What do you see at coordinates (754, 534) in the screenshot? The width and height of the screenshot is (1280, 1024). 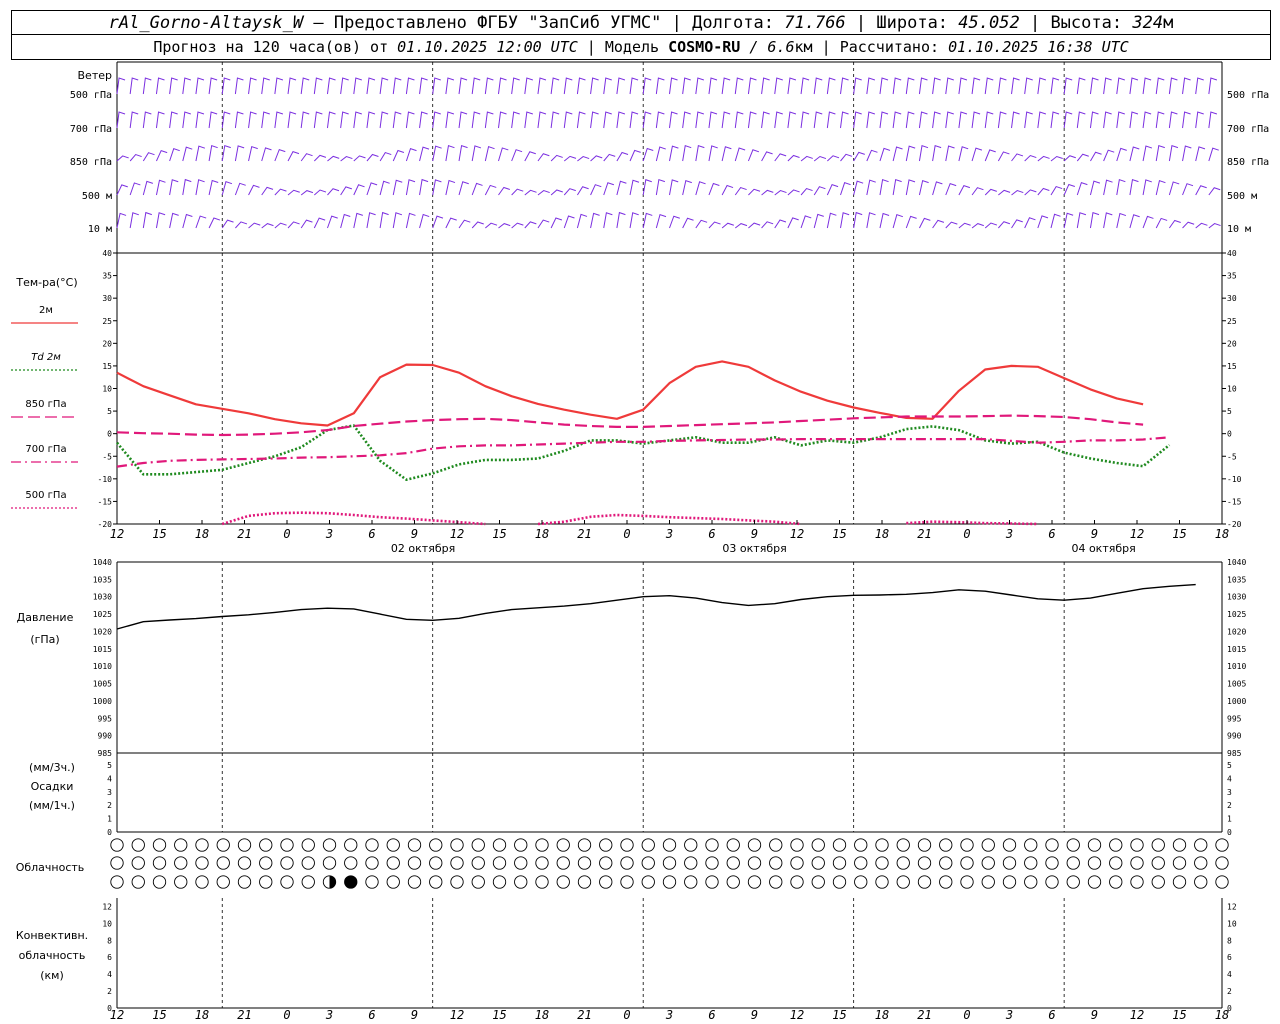 I see `time-tick-label: 9` at bounding box center [754, 534].